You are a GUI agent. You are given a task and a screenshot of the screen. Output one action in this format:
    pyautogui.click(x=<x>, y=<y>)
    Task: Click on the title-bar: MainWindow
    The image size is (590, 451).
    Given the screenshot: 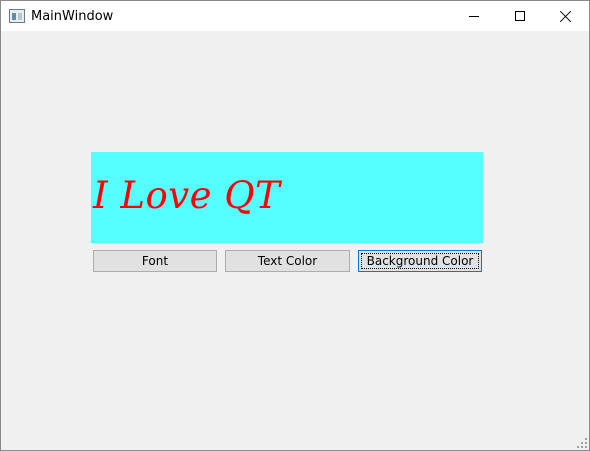 What is the action you would take?
    pyautogui.click(x=295, y=16)
    